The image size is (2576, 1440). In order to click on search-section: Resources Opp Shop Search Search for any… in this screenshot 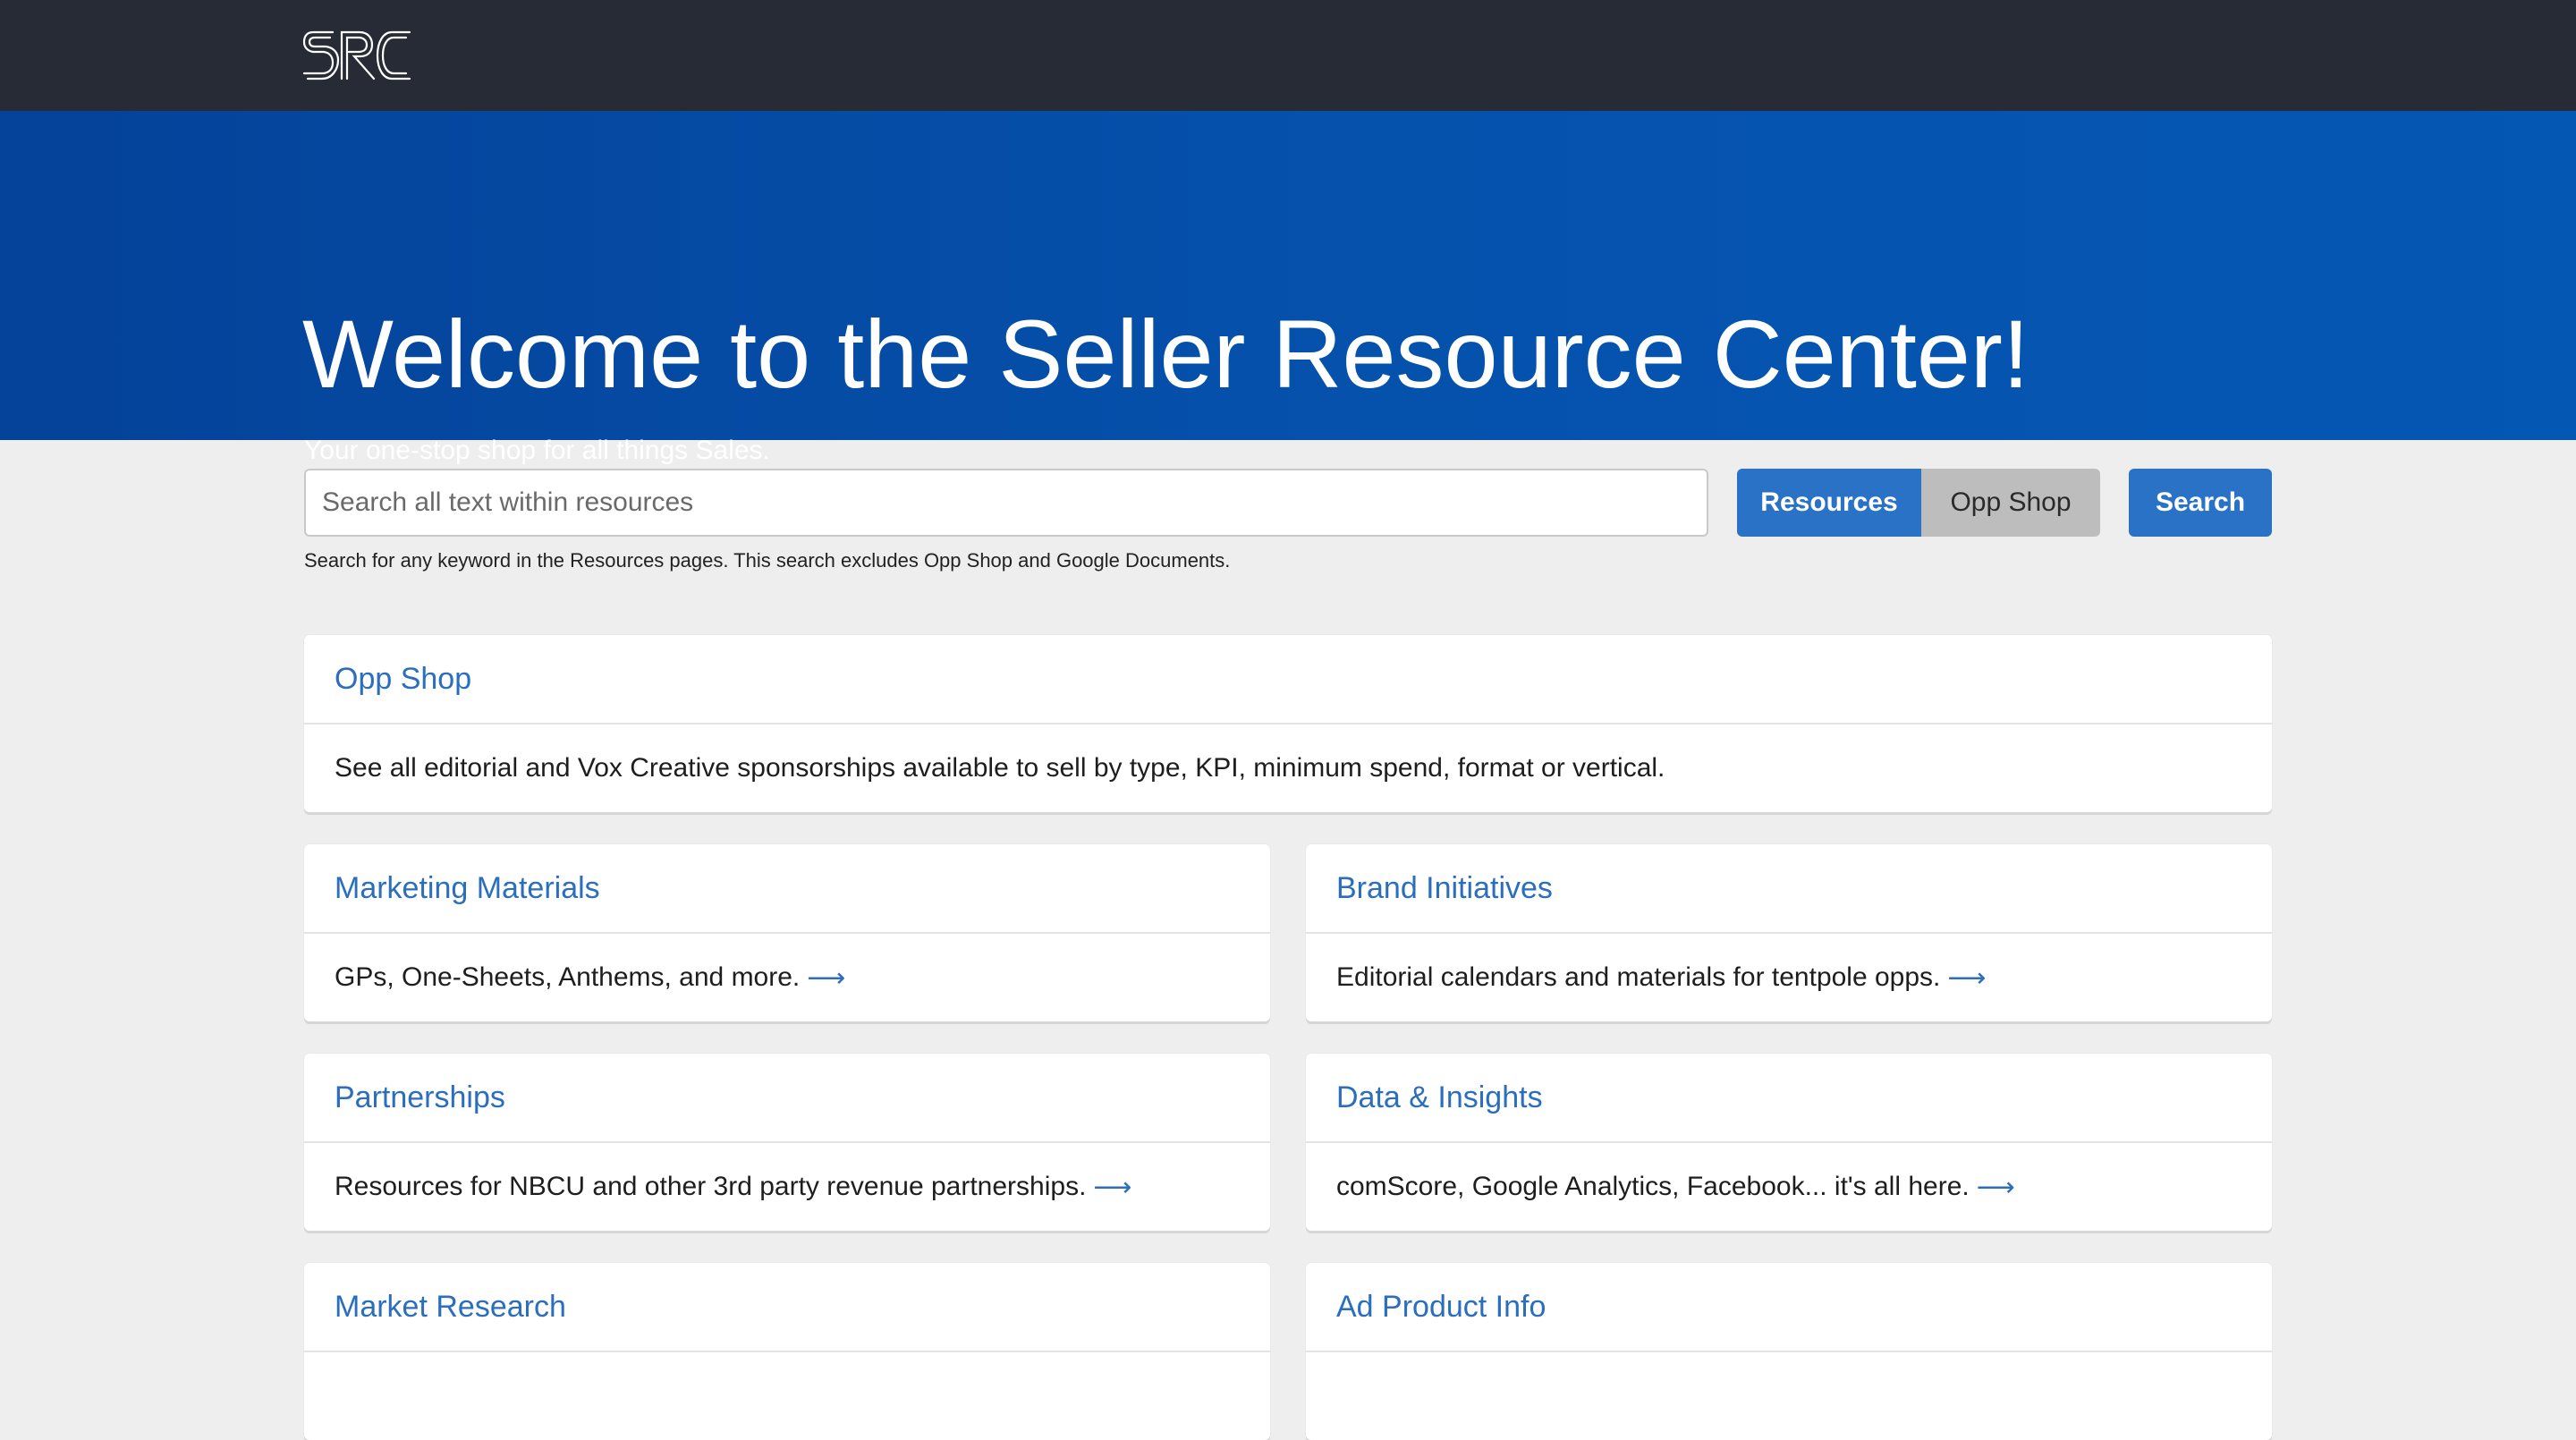, I will do `click(1288, 523)`.